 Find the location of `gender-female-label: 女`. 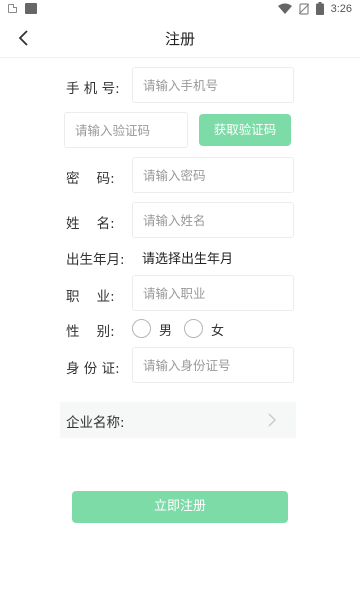

gender-female-label: 女 is located at coordinates (217, 329).